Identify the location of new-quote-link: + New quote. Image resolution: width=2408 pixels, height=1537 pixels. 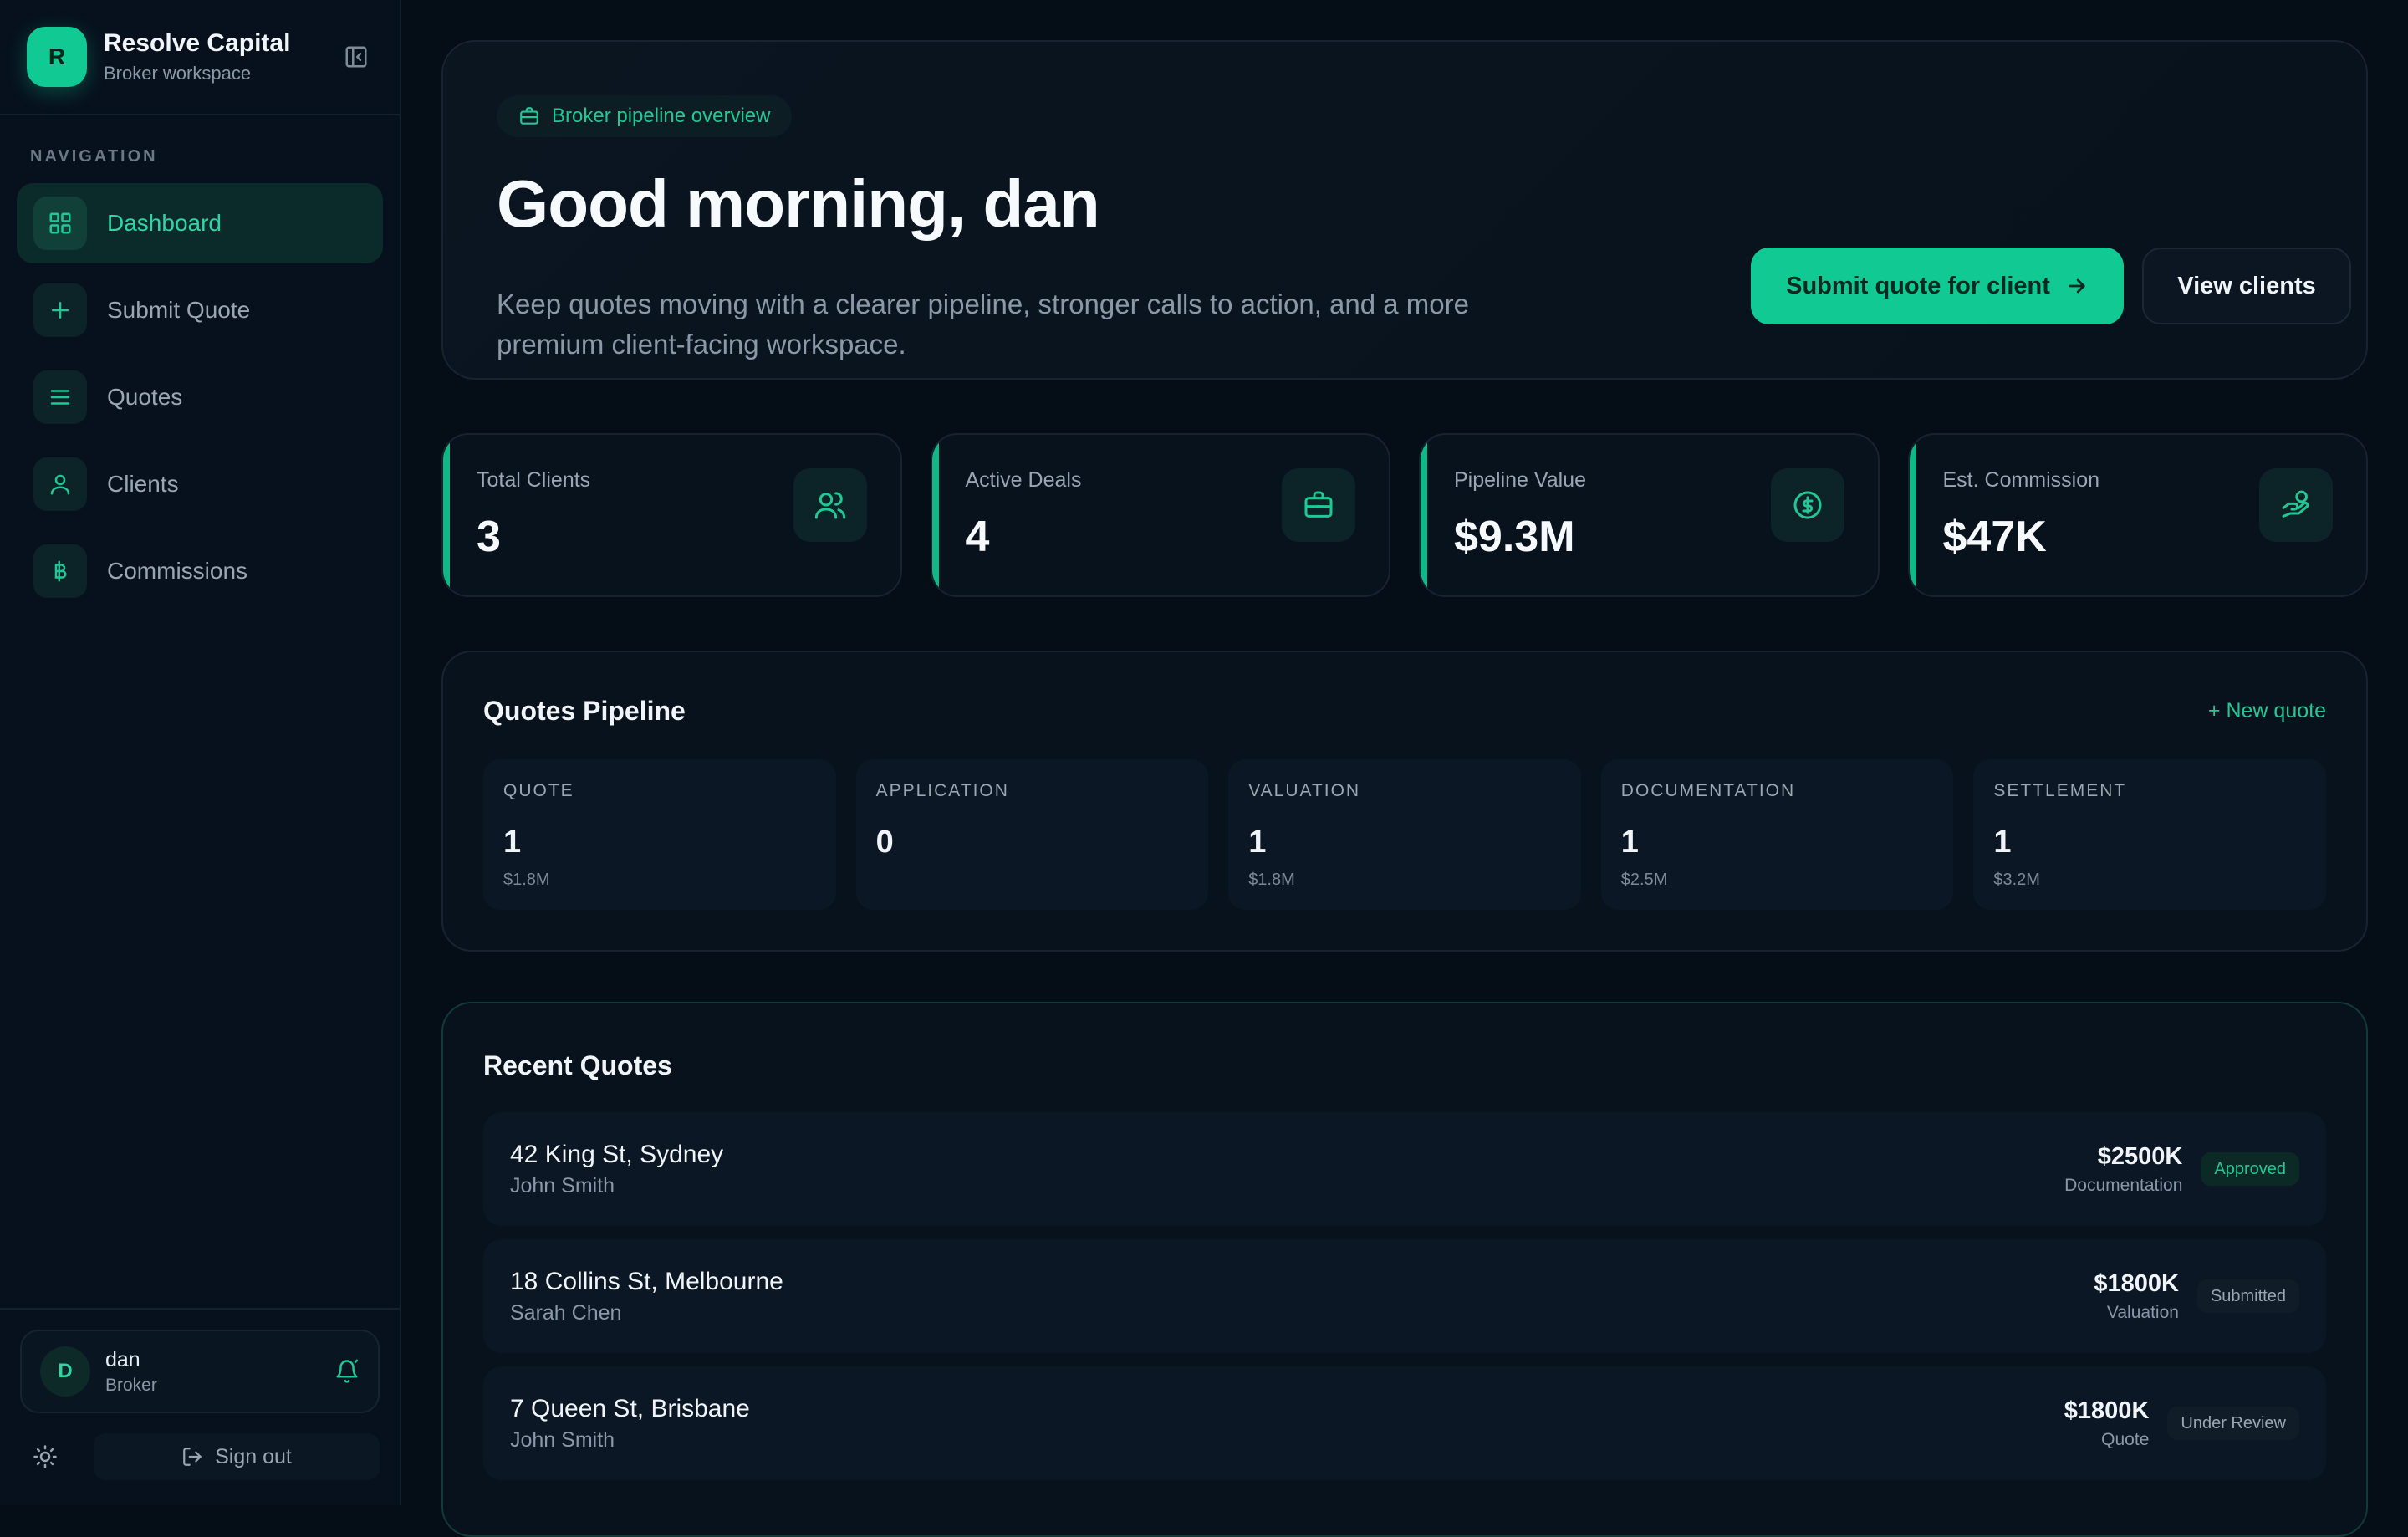
(2267, 711).